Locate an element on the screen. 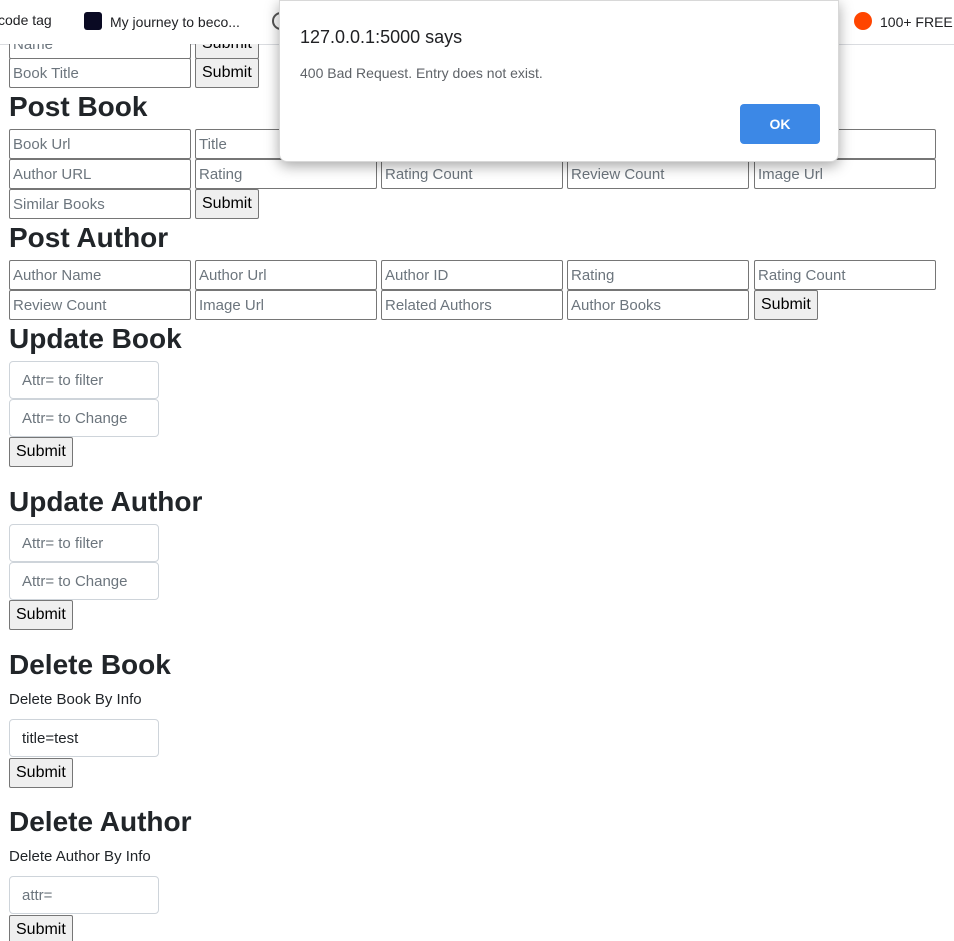 The width and height of the screenshot is (954, 941). delete-book-label: Delete Book By Info is located at coordinates (75, 699).